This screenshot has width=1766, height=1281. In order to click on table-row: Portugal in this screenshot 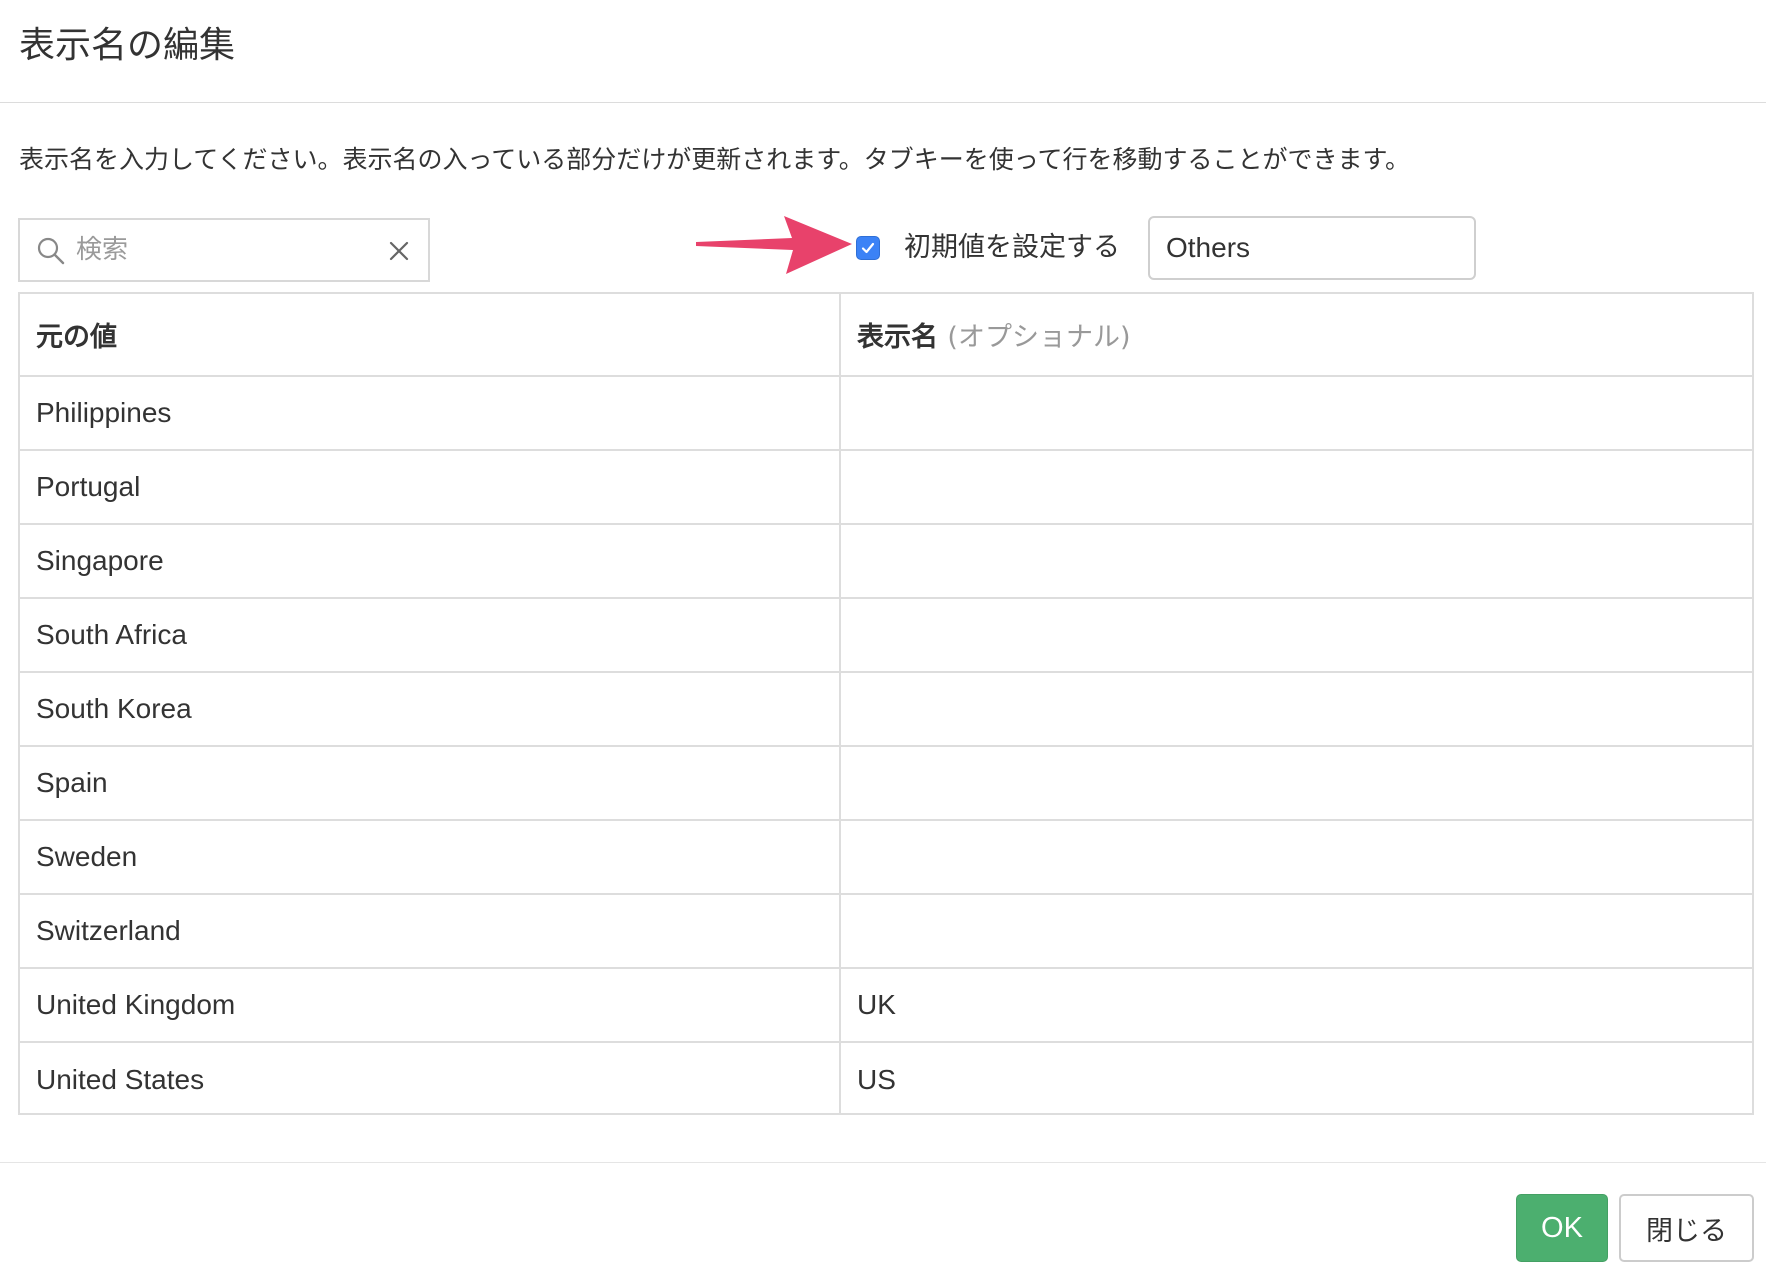, I will do `click(886, 487)`.